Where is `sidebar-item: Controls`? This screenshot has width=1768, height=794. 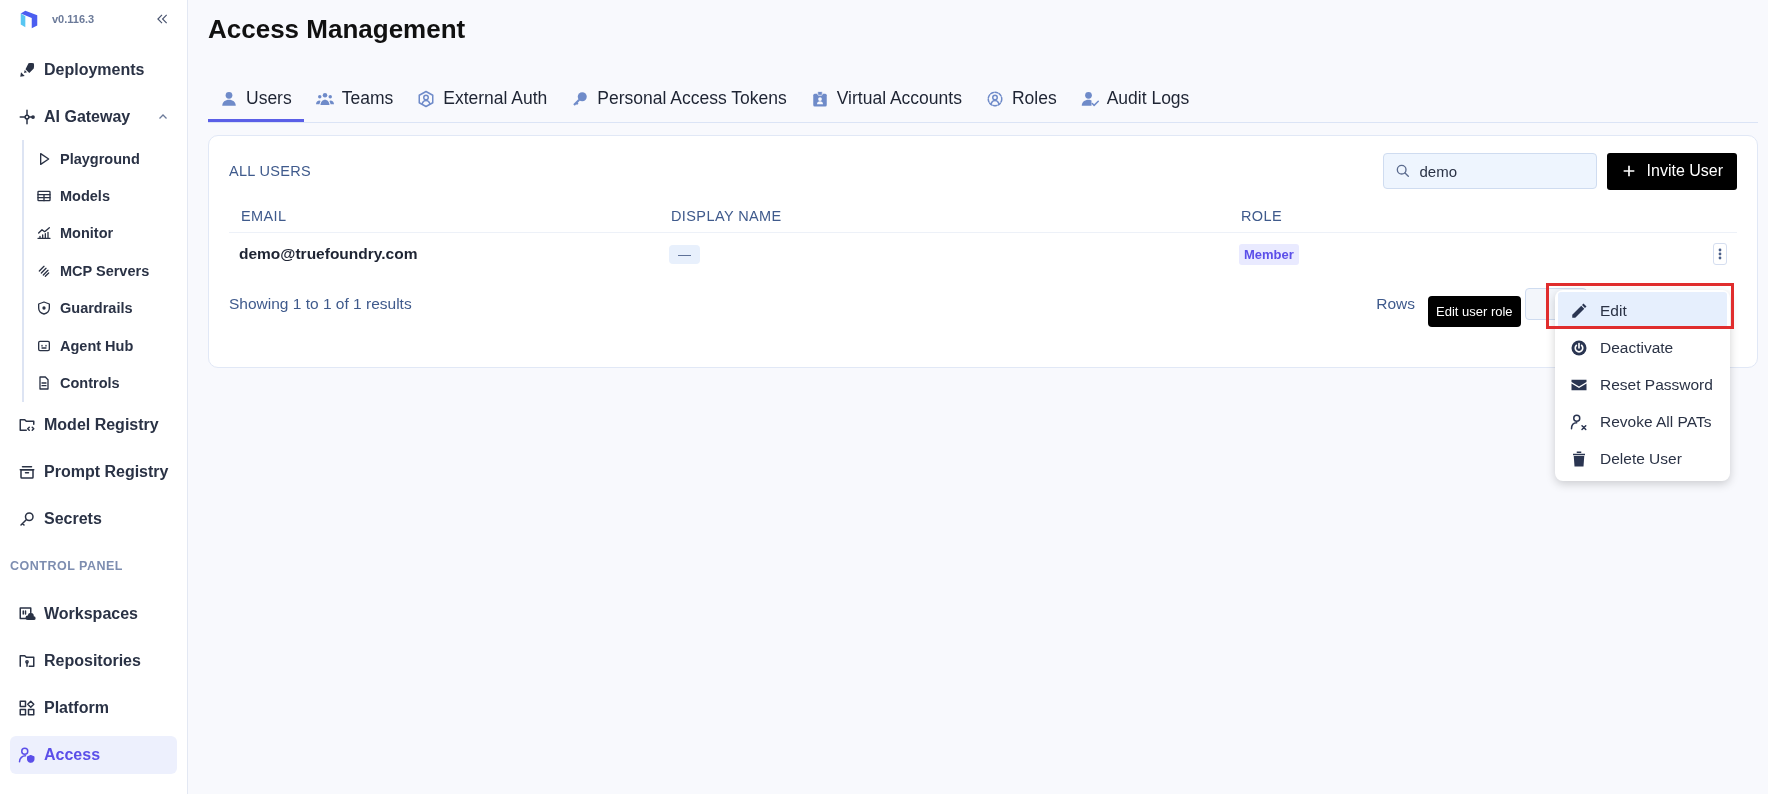 sidebar-item: Controls is located at coordinates (100, 382).